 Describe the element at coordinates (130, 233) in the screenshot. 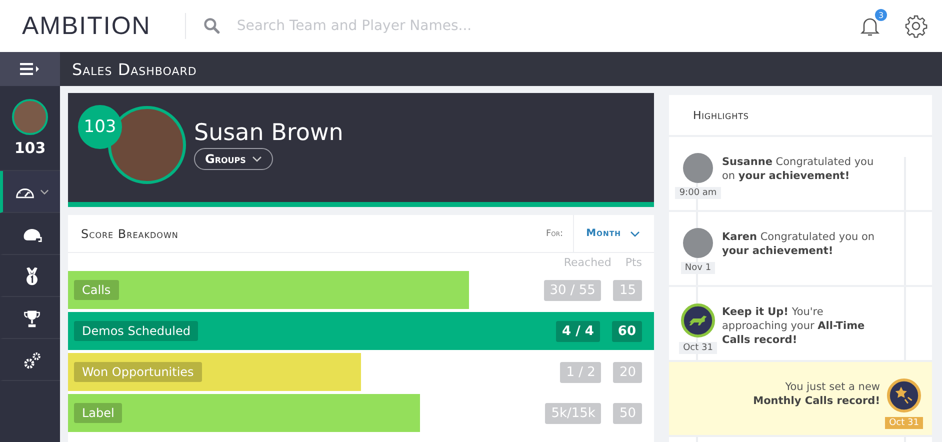

I see `card-title: Score Breakdown` at that location.